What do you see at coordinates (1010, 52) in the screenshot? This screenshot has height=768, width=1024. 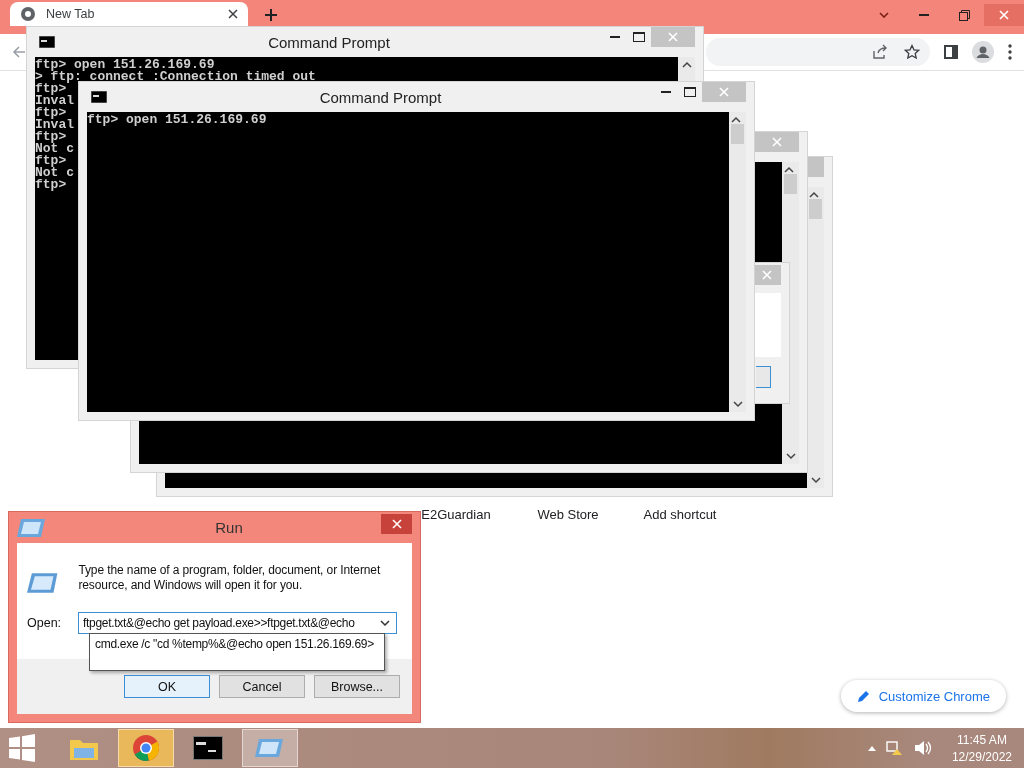 I see `menu-icon` at bounding box center [1010, 52].